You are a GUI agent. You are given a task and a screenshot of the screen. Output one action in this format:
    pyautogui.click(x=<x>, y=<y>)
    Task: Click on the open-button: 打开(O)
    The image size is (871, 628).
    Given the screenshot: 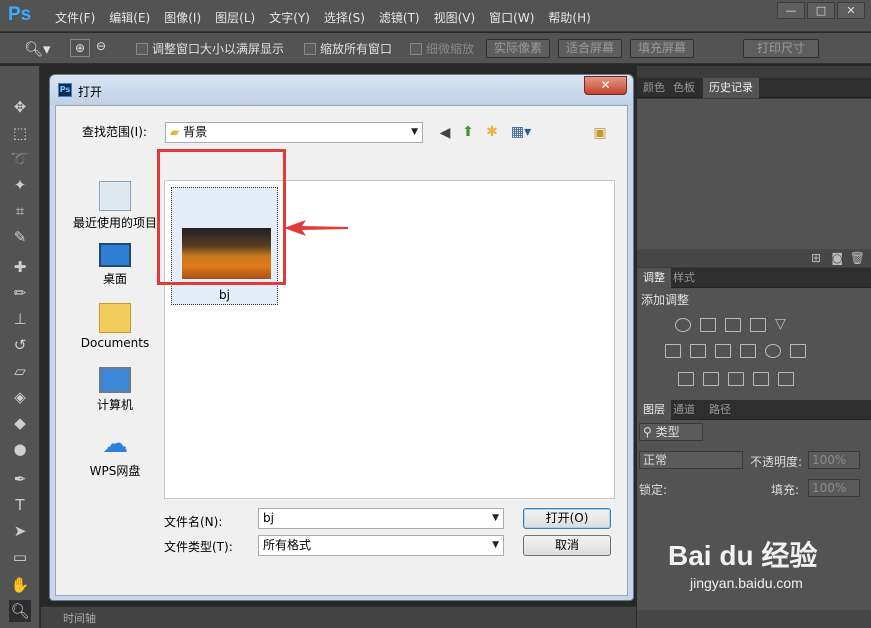 What is the action you would take?
    pyautogui.click(x=567, y=518)
    